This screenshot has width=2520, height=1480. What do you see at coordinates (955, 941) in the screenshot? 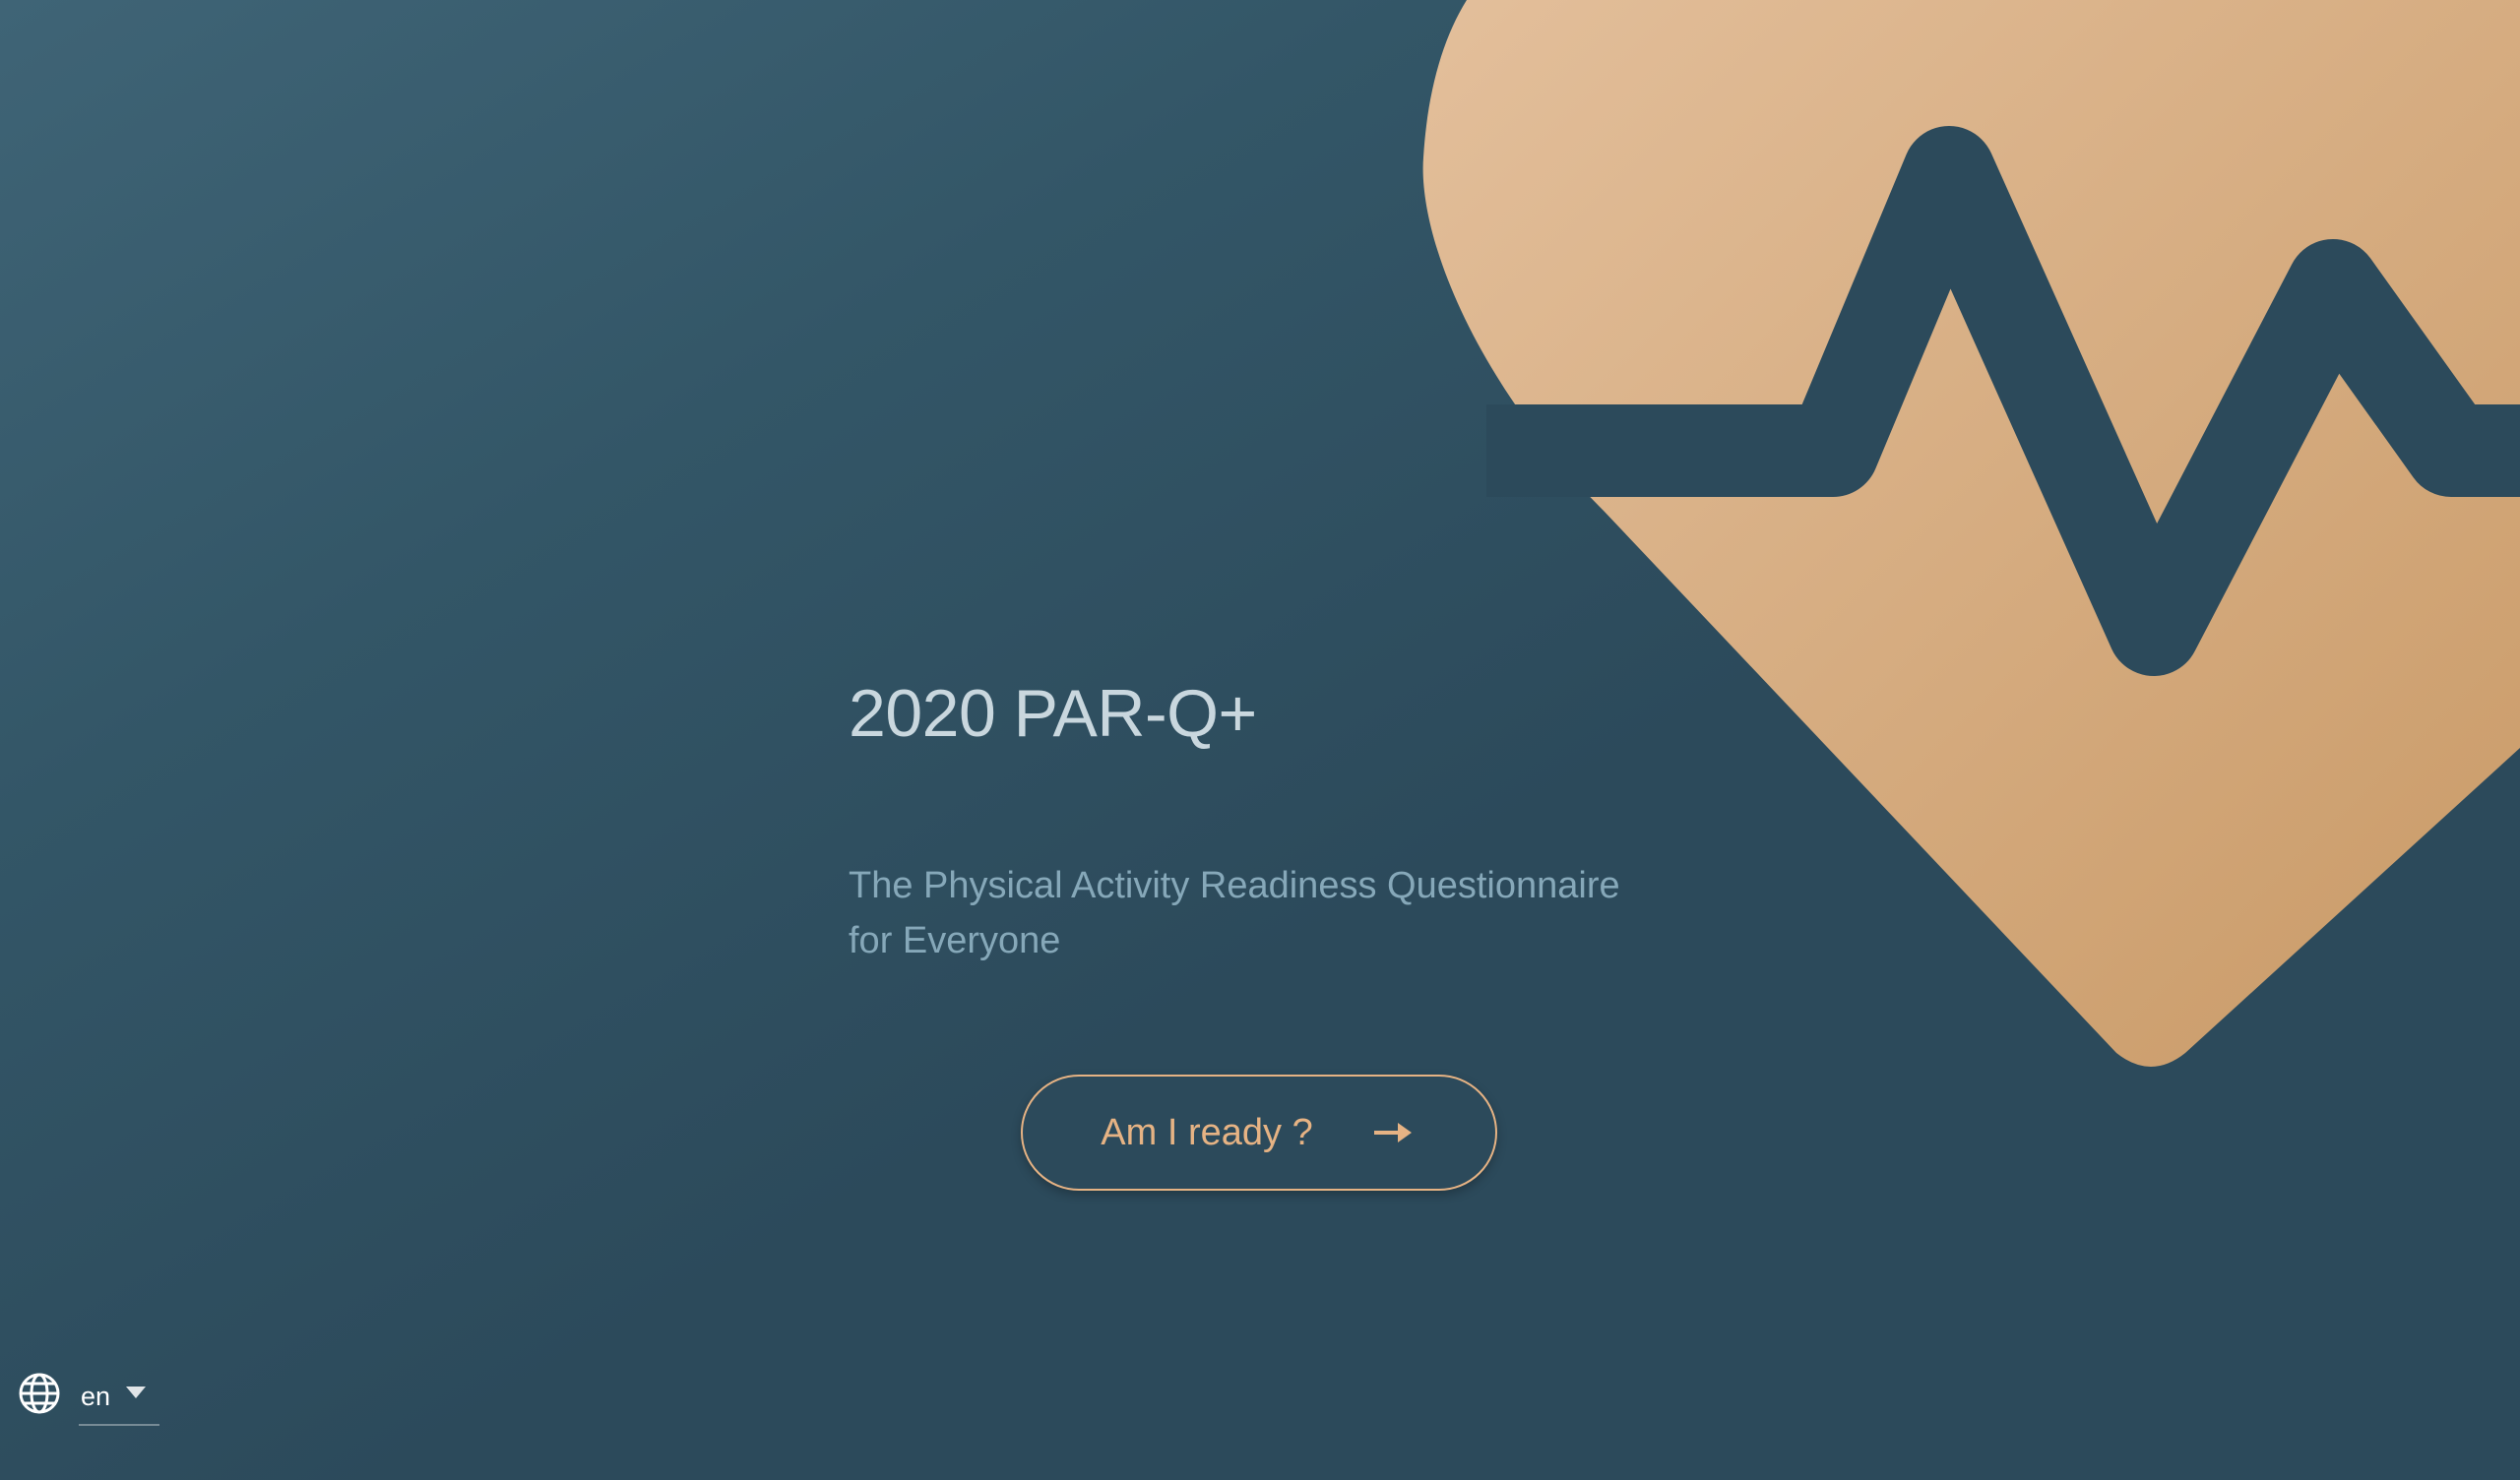
I see `subtitle-line-2: for Everyone` at bounding box center [955, 941].